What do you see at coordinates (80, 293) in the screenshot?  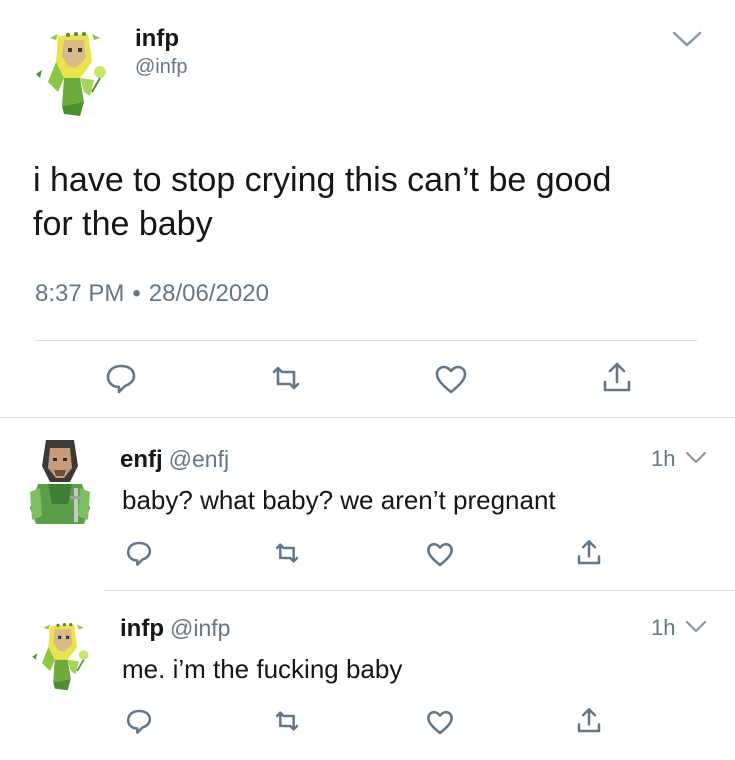 I see `tweet-time: 8:37 PM` at bounding box center [80, 293].